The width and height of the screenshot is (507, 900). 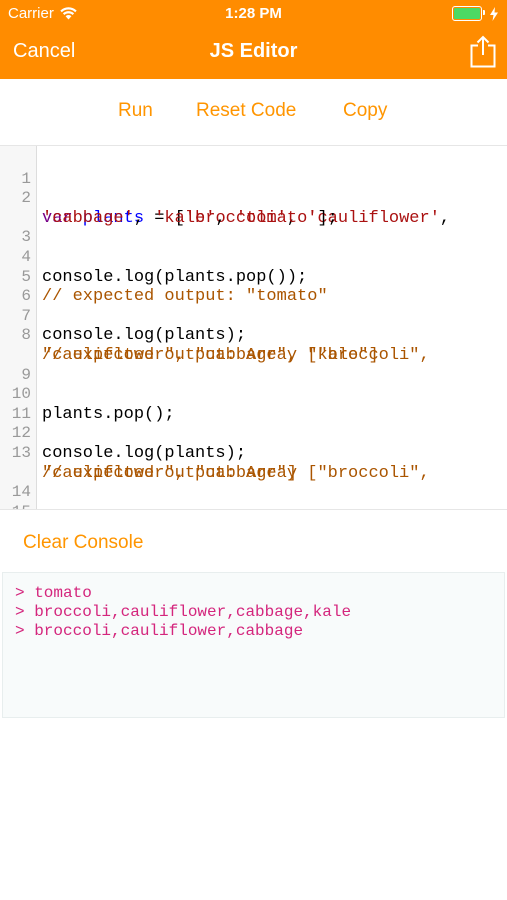 I want to click on status-bar: Carrier 1:28 PM, so click(x=253, y=14).